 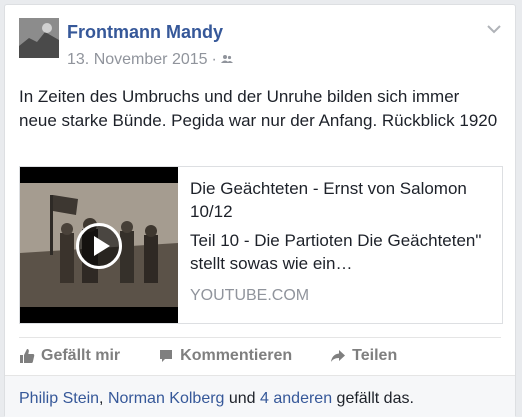 I want to click on likes-and: und, so click(x=242, y=398).